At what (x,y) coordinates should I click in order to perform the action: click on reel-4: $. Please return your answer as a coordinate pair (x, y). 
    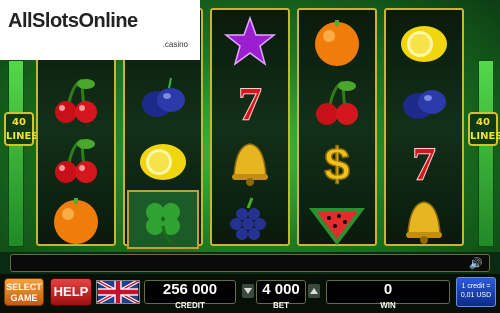
    Looking at the image, I should click on (337, 127).